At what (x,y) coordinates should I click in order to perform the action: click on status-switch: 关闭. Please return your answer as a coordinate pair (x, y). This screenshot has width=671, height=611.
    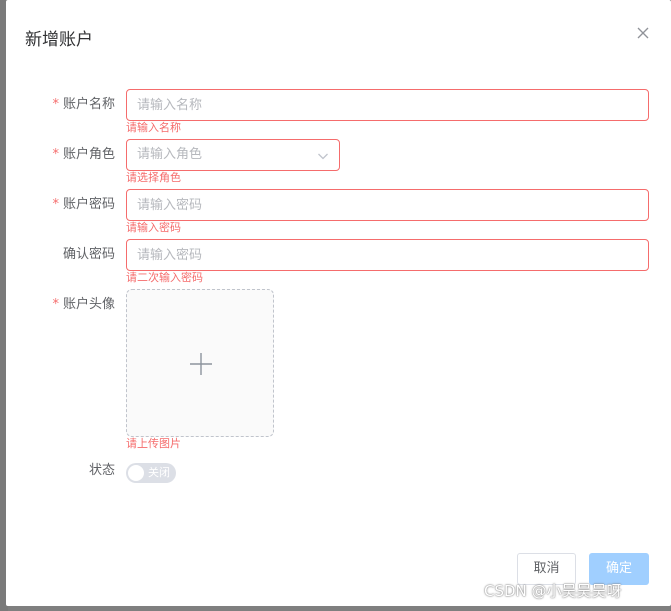
    Looking at the image, I should click on (151, 473).